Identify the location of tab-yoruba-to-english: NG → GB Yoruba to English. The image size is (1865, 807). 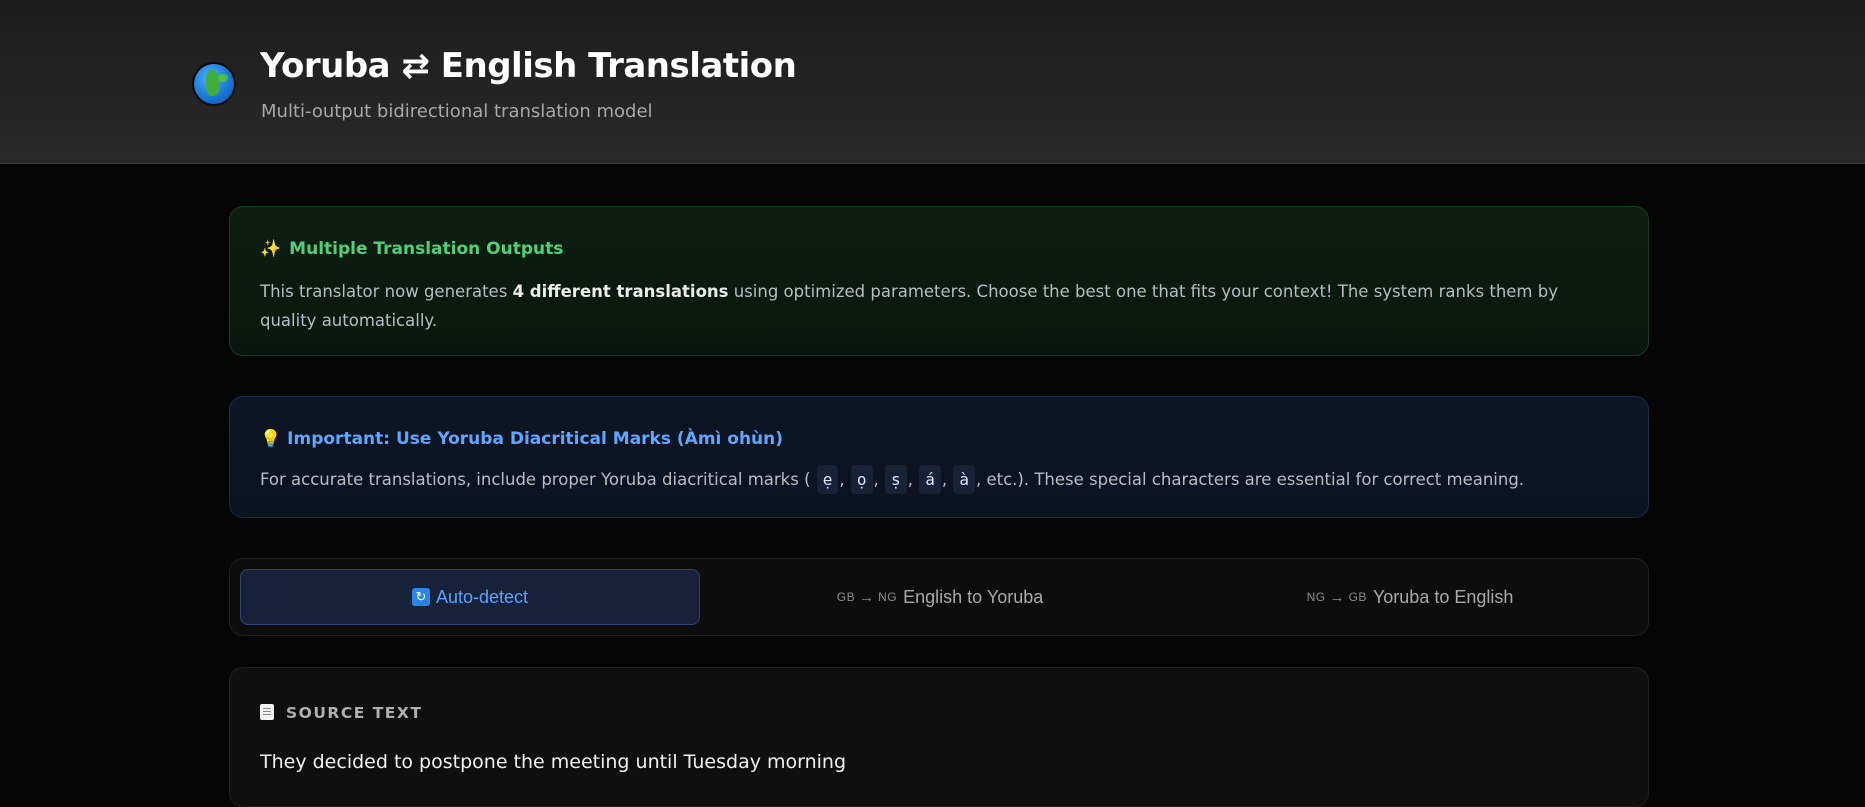
(1410, 597).